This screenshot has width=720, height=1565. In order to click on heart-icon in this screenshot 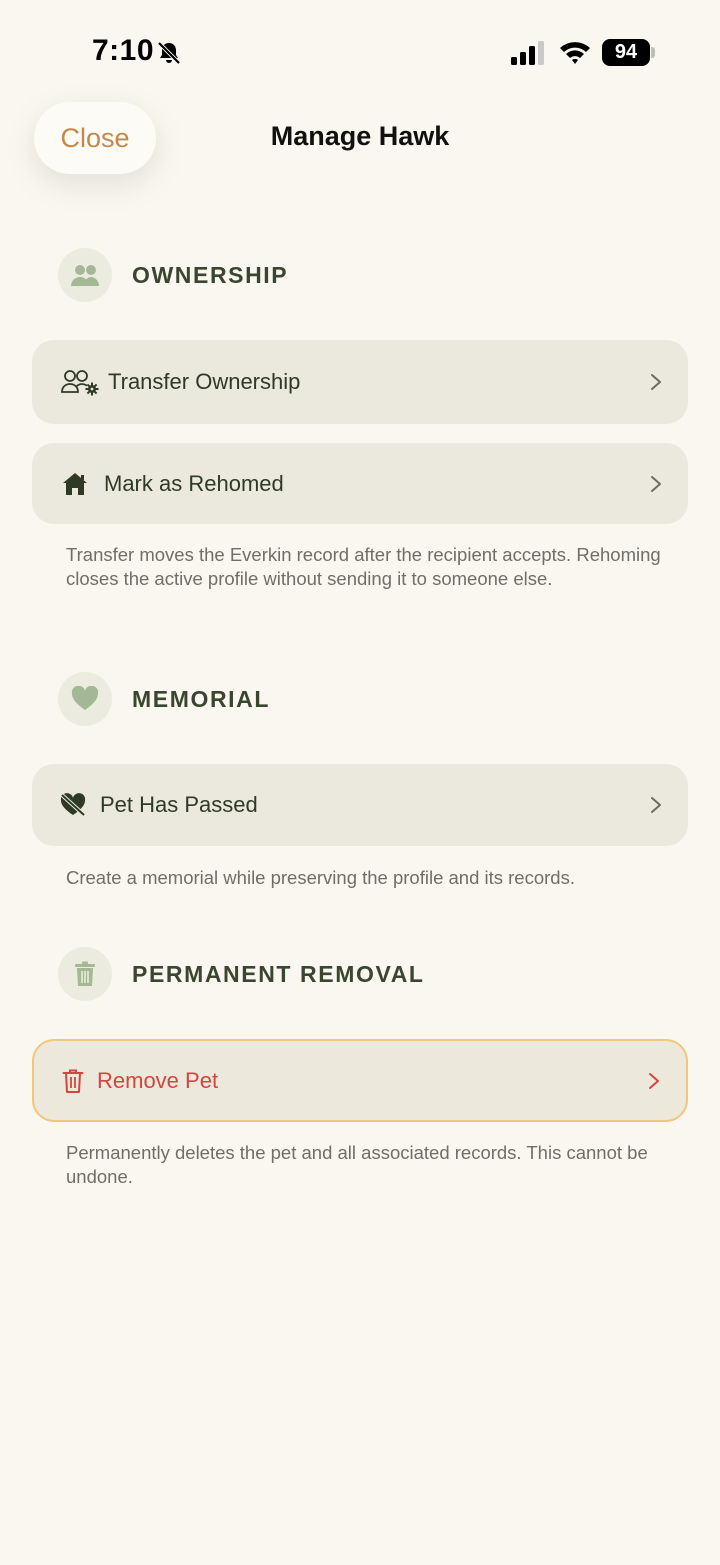, I will do `click(85, 699)`.